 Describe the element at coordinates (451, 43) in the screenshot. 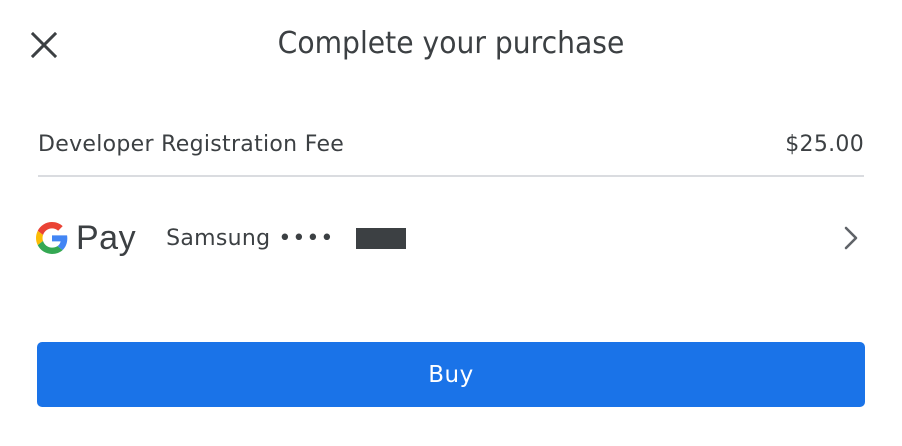

I see `dialog-title: Complete your purchase` at that location.